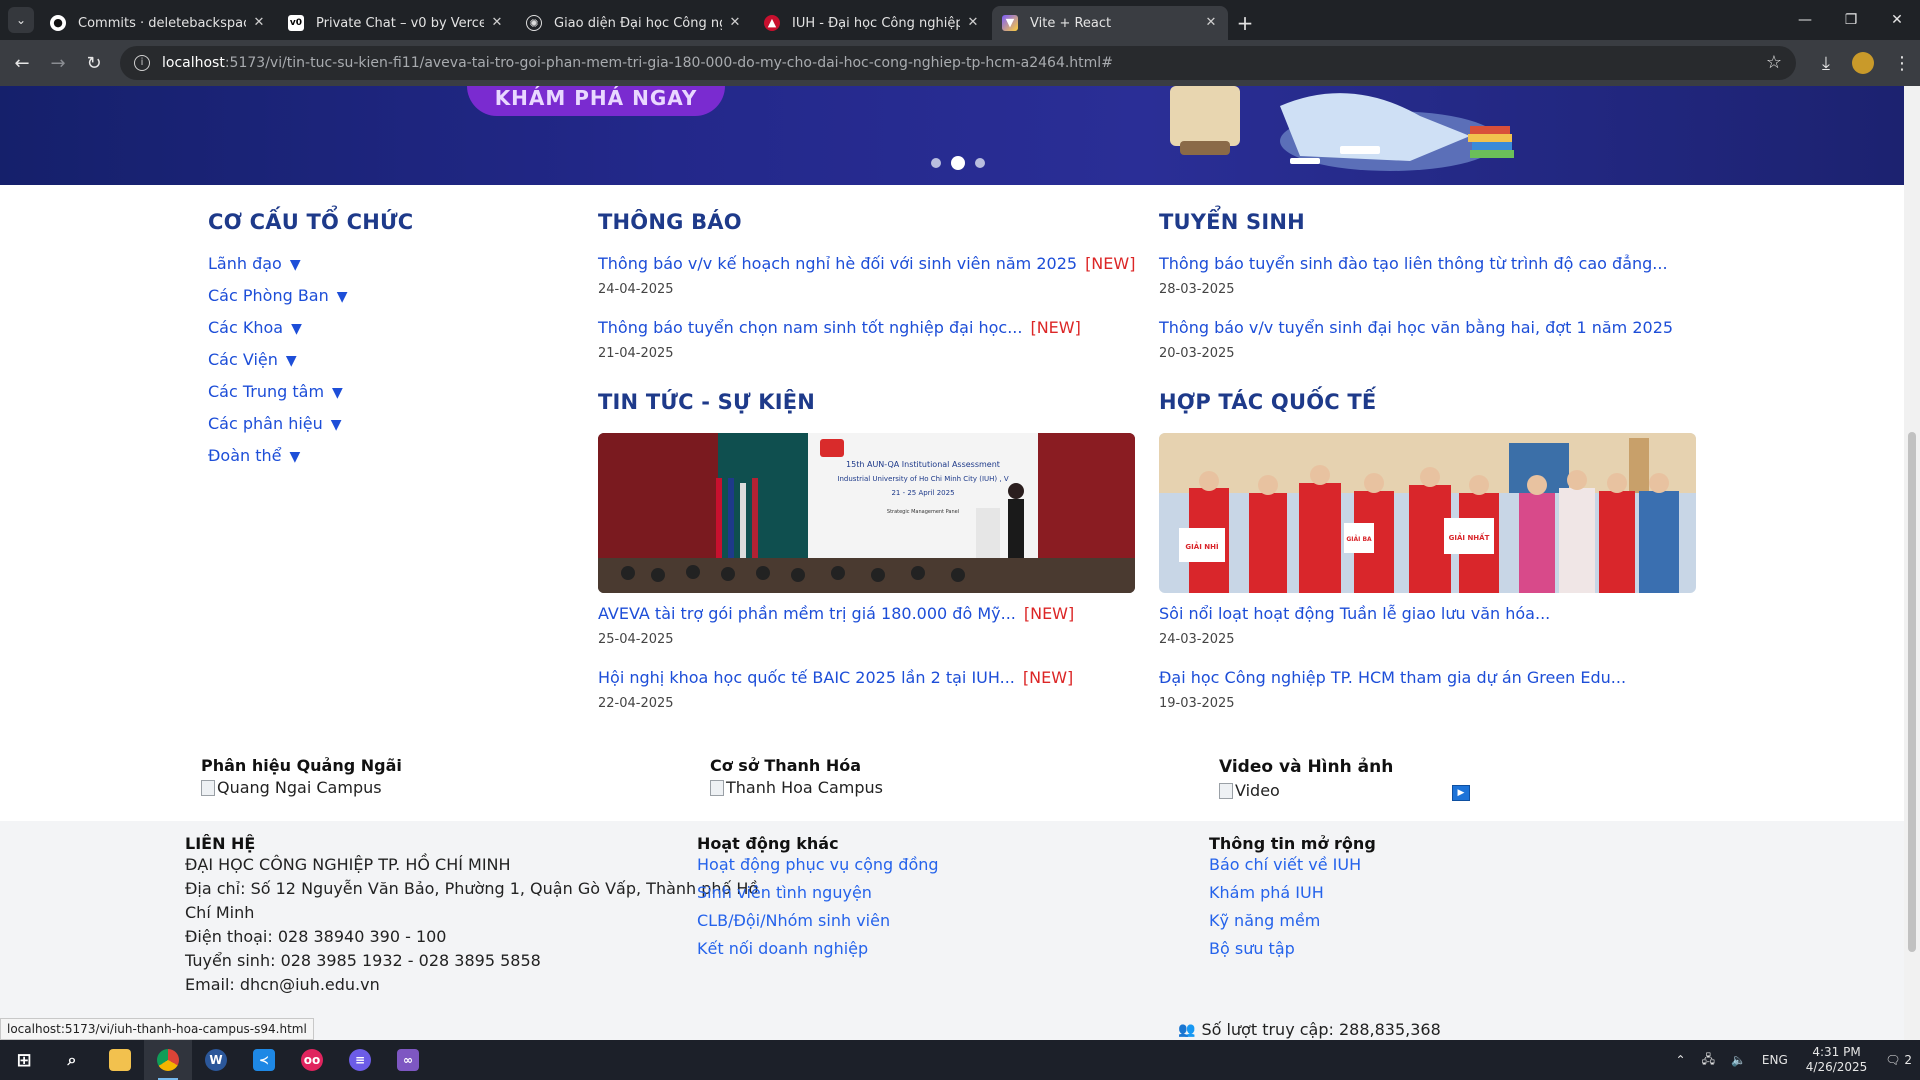 This screenshot has height=1080, width=1920. I want to click on campus-thanh-hoa-image: Thanh Hoa Campus, so click(796, 787).